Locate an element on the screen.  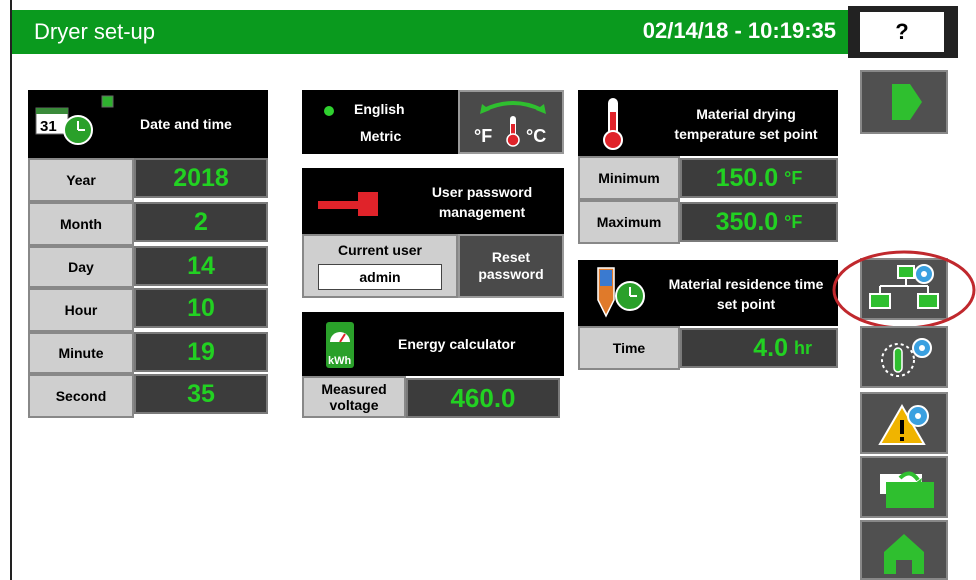
residence-time-header: Material residence time set point is located at coordinates (708, 293).